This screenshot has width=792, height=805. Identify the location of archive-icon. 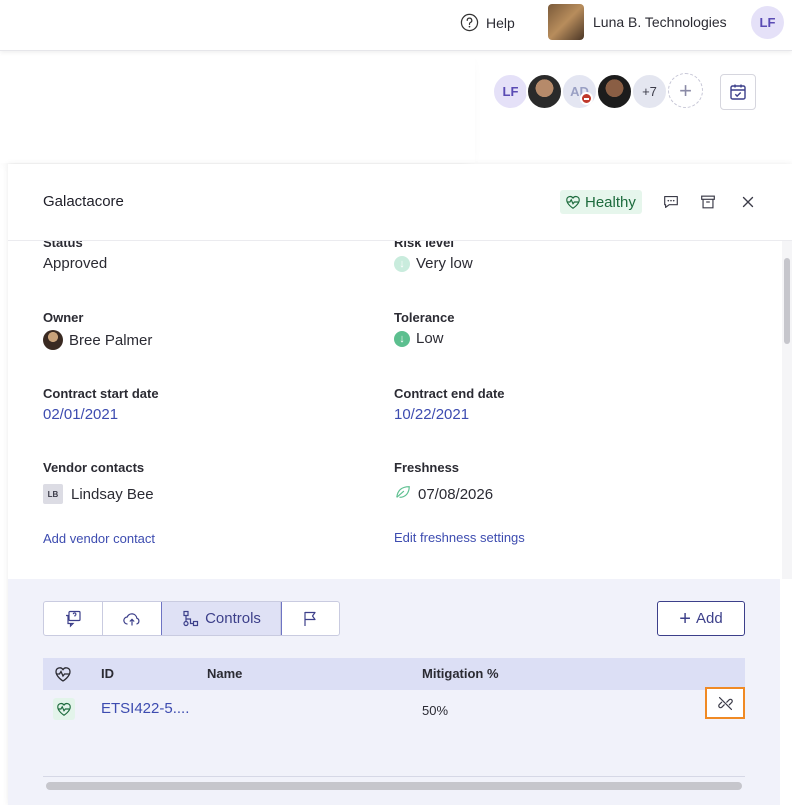
(708, 202).